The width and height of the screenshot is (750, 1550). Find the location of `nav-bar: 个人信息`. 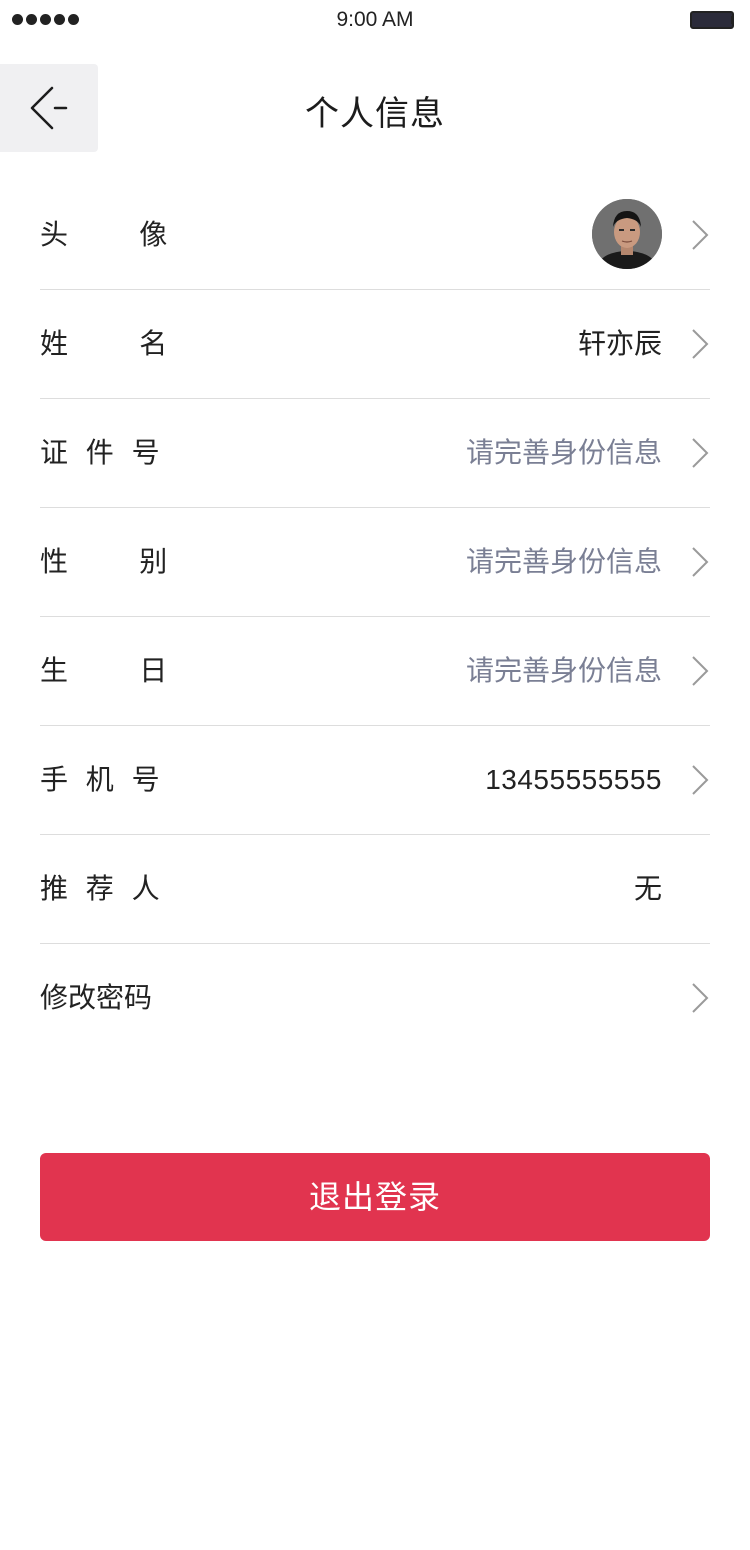

nav-bar: 个人信息 is located at coordinates (375, 108).